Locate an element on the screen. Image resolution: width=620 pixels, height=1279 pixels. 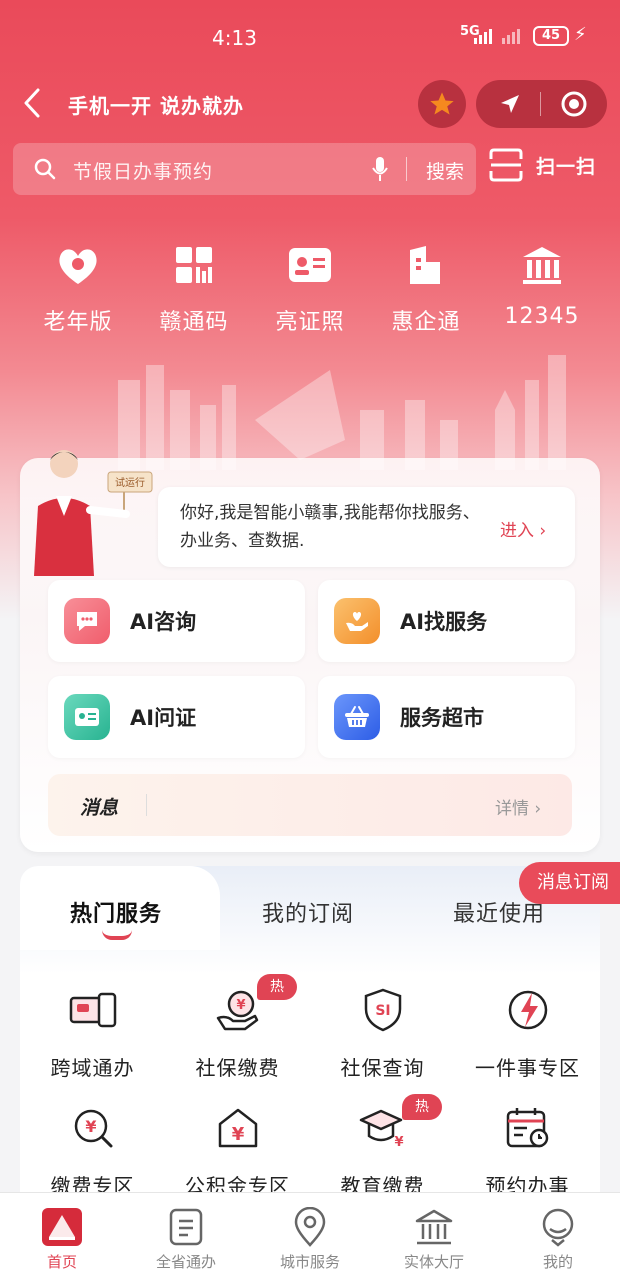
nav-label: 首页 is located at coordinates (61, 1262).